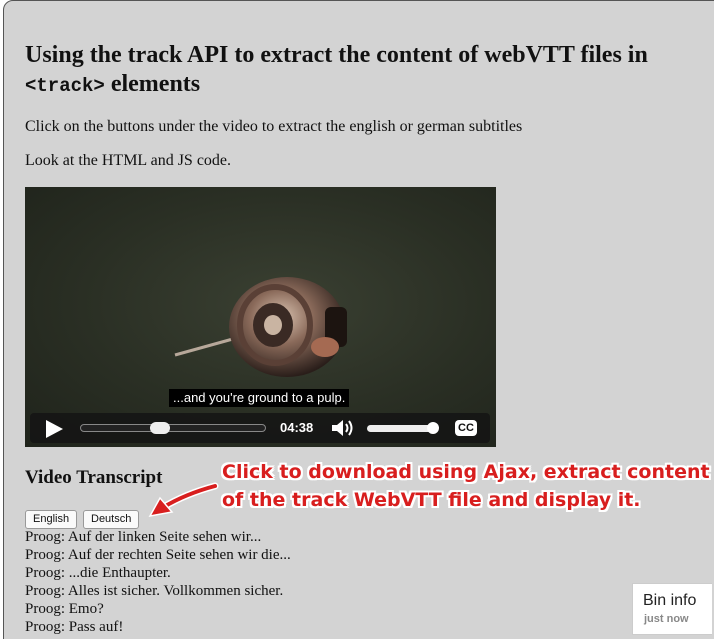 Image resolution: width=714 pixels, height=639 pixels. I want to click on bin-info-subtitle: just now, so click(666, 619).